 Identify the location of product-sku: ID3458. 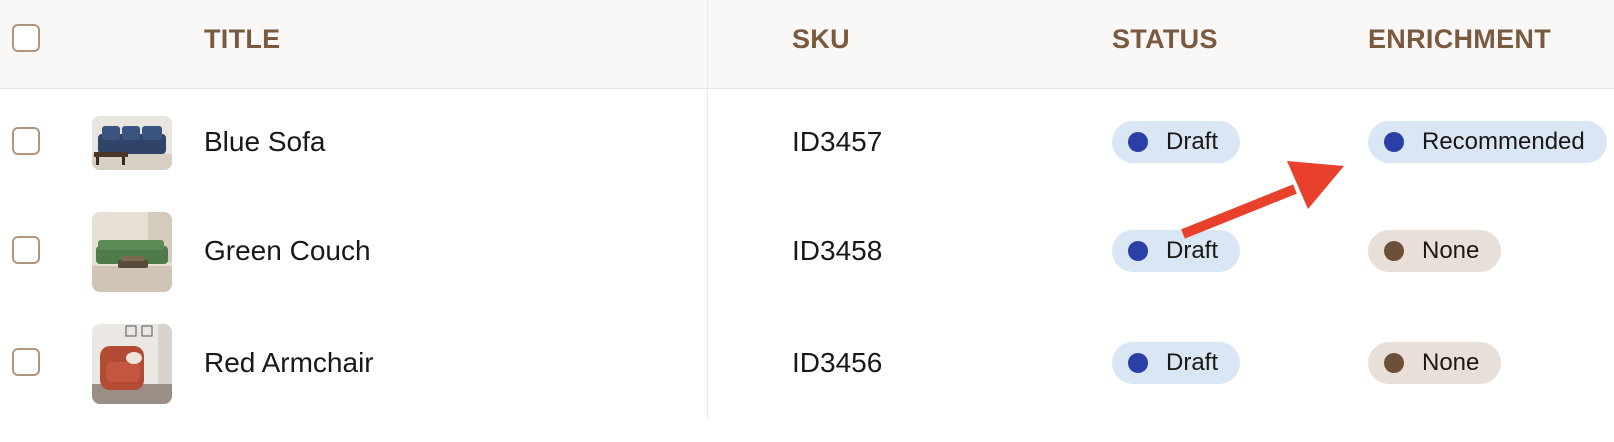
(837, 250).